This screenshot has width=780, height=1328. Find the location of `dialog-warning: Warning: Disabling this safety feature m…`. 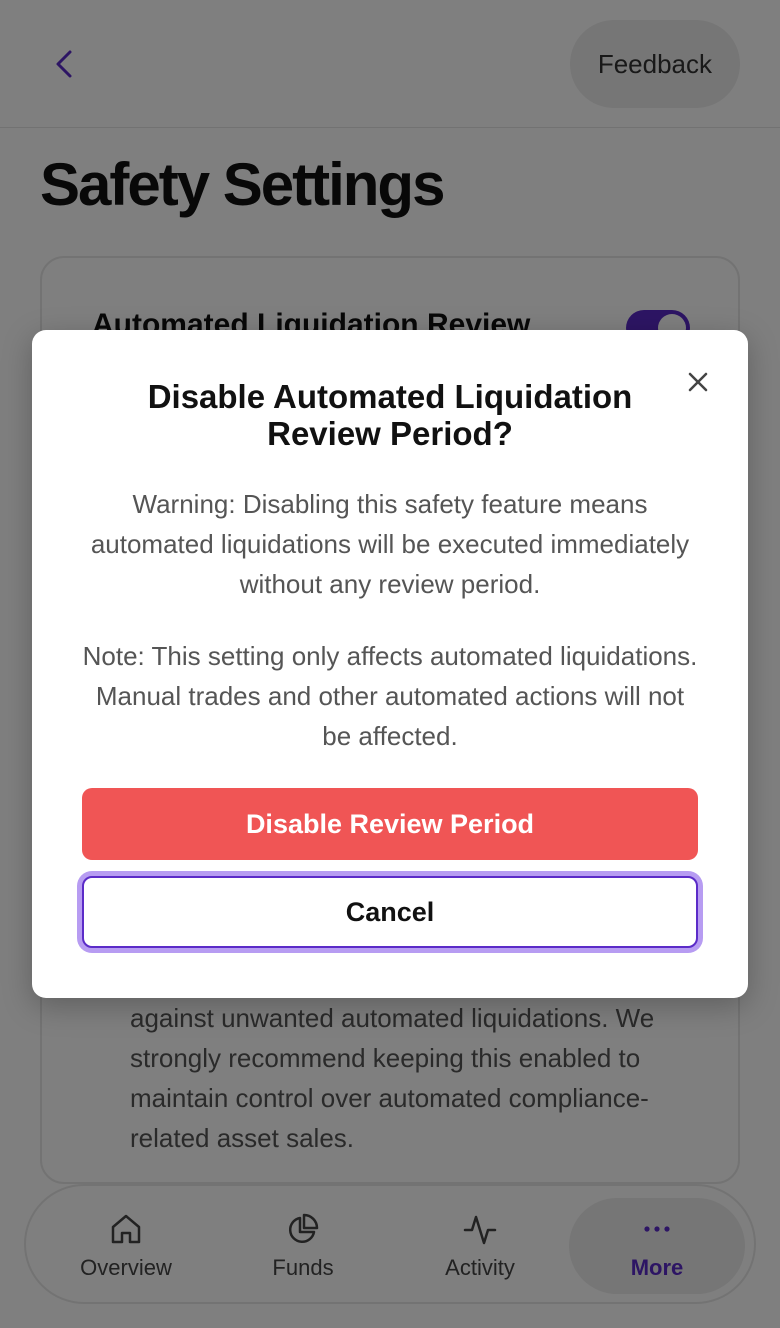

dialog-warning: Warning: Disabling this safety feature m… is located at coordinates (390, 544).